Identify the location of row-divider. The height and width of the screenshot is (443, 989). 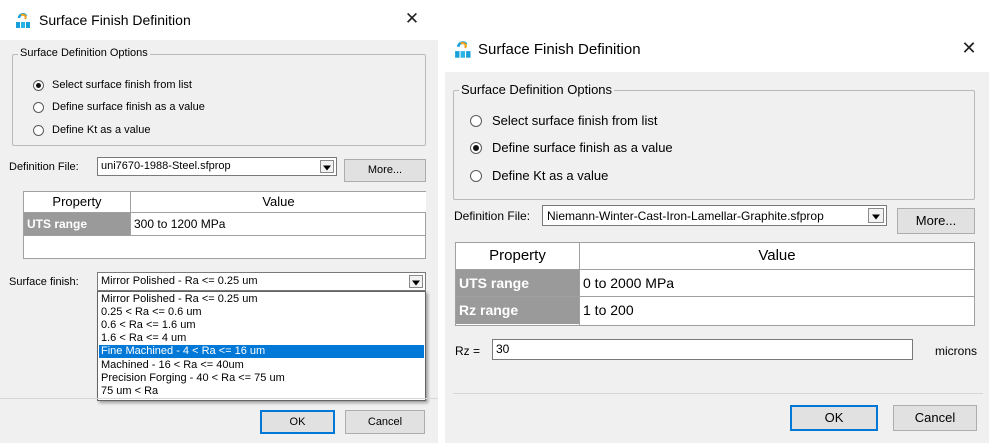
(224, 235).